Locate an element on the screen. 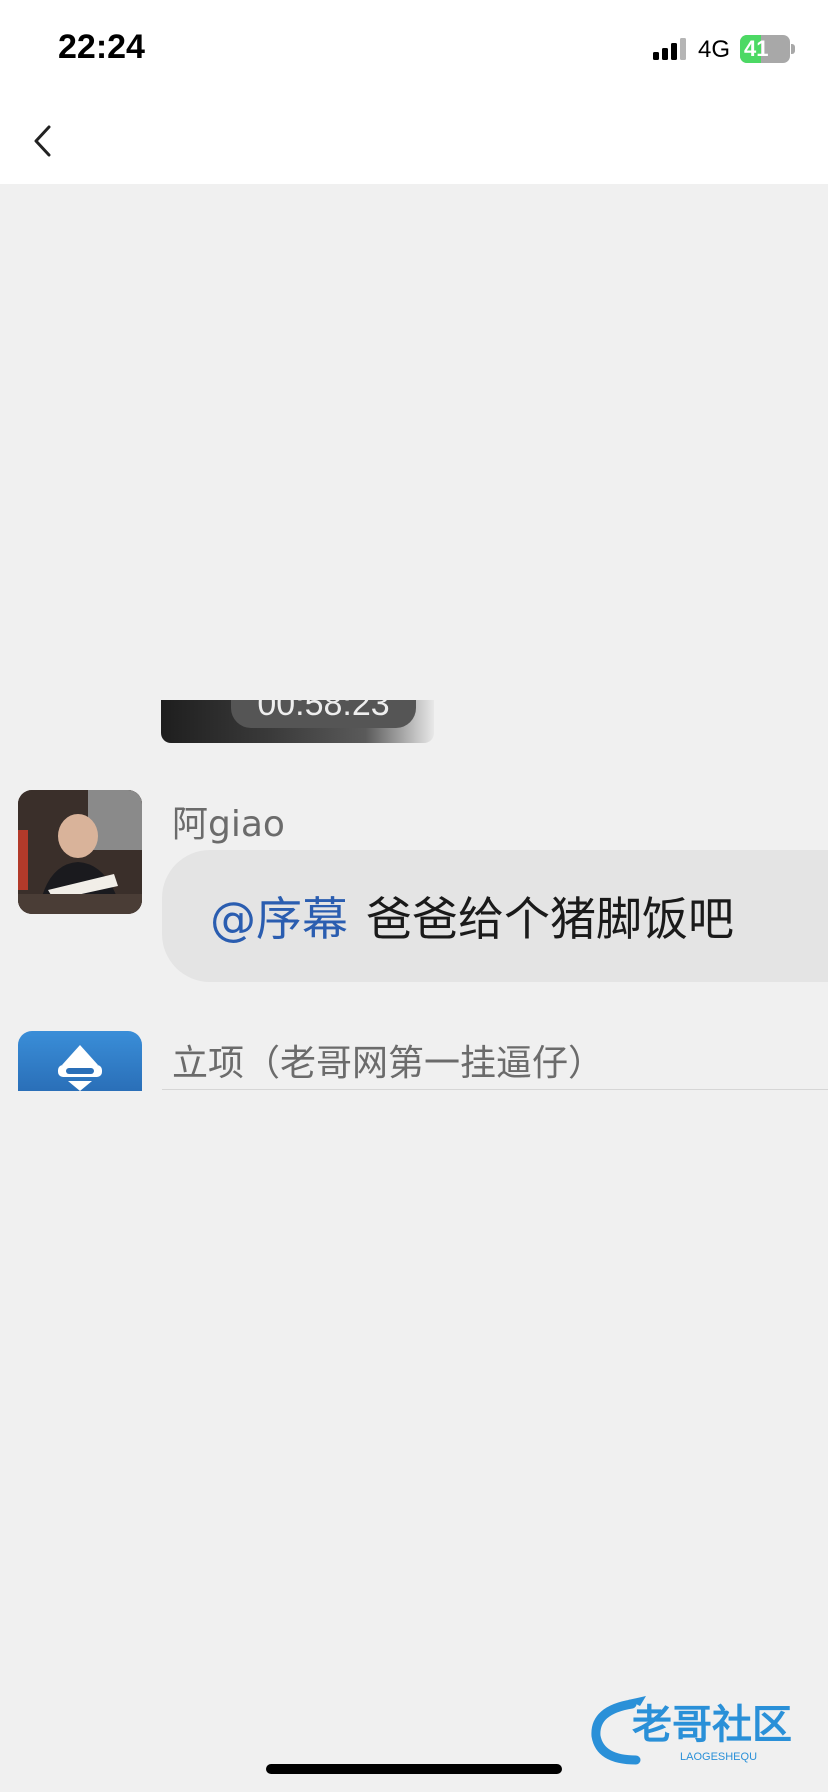 The image size is (828, 1792). status-bar: 22:24 4G 41 is located at coordinates (414, 50).